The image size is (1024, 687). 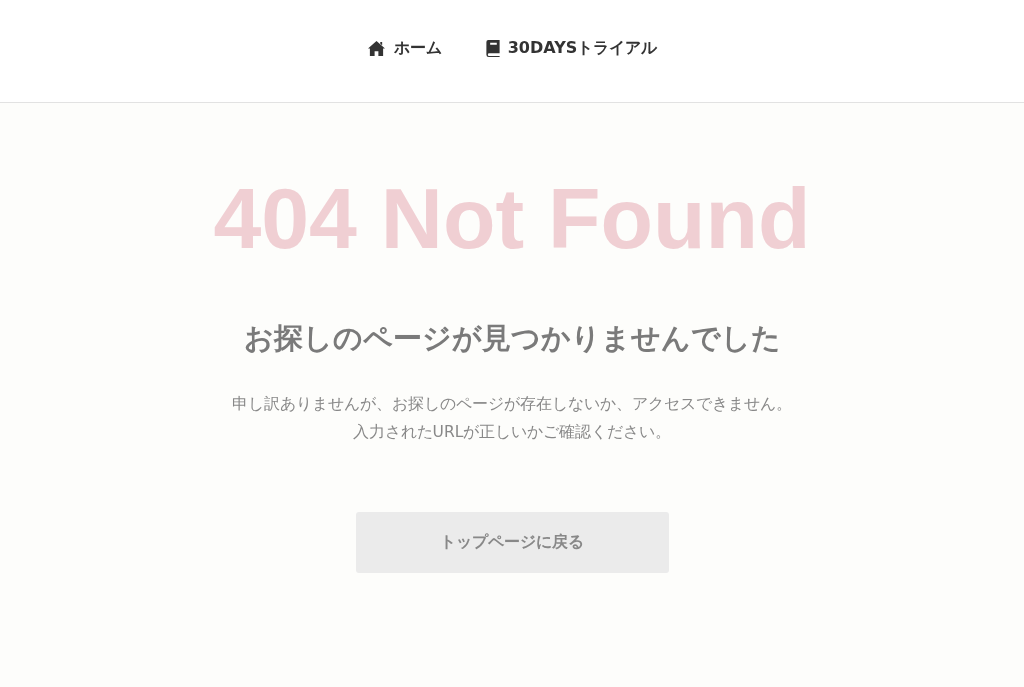 What do you see at coordinates (404, 48) in the screenshot?
I see `nav-link: ホーム` at bounding box center [404, 48].